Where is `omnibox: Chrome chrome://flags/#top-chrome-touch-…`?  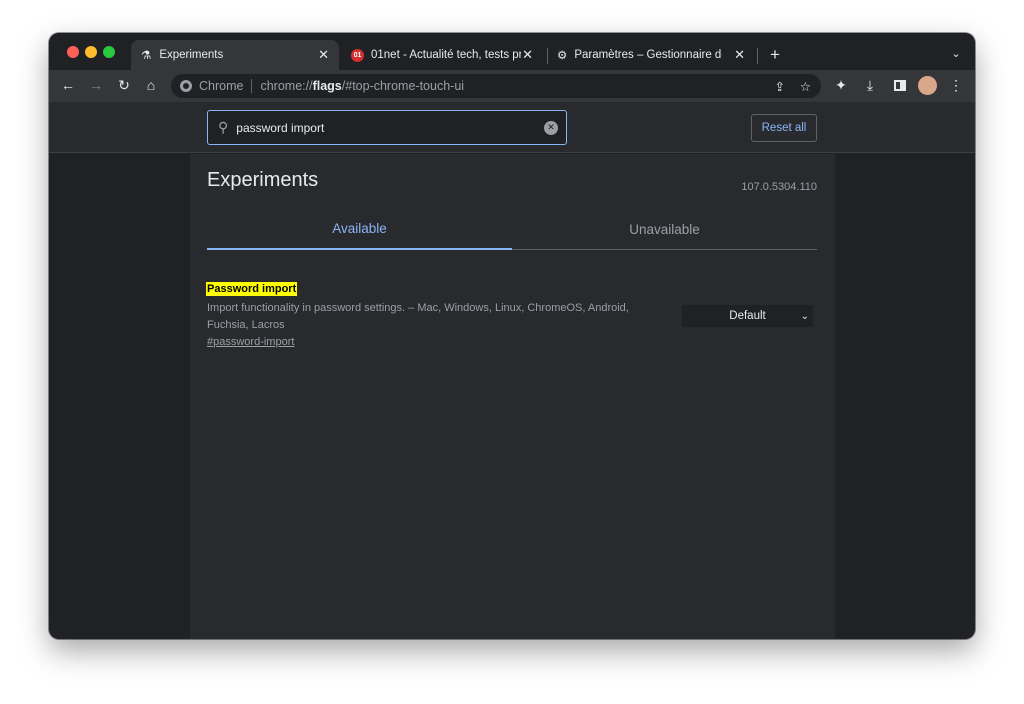 omnibox: Chrome chrome://flags/#top-chrome-touch-… is located at coordinates (496, 86).